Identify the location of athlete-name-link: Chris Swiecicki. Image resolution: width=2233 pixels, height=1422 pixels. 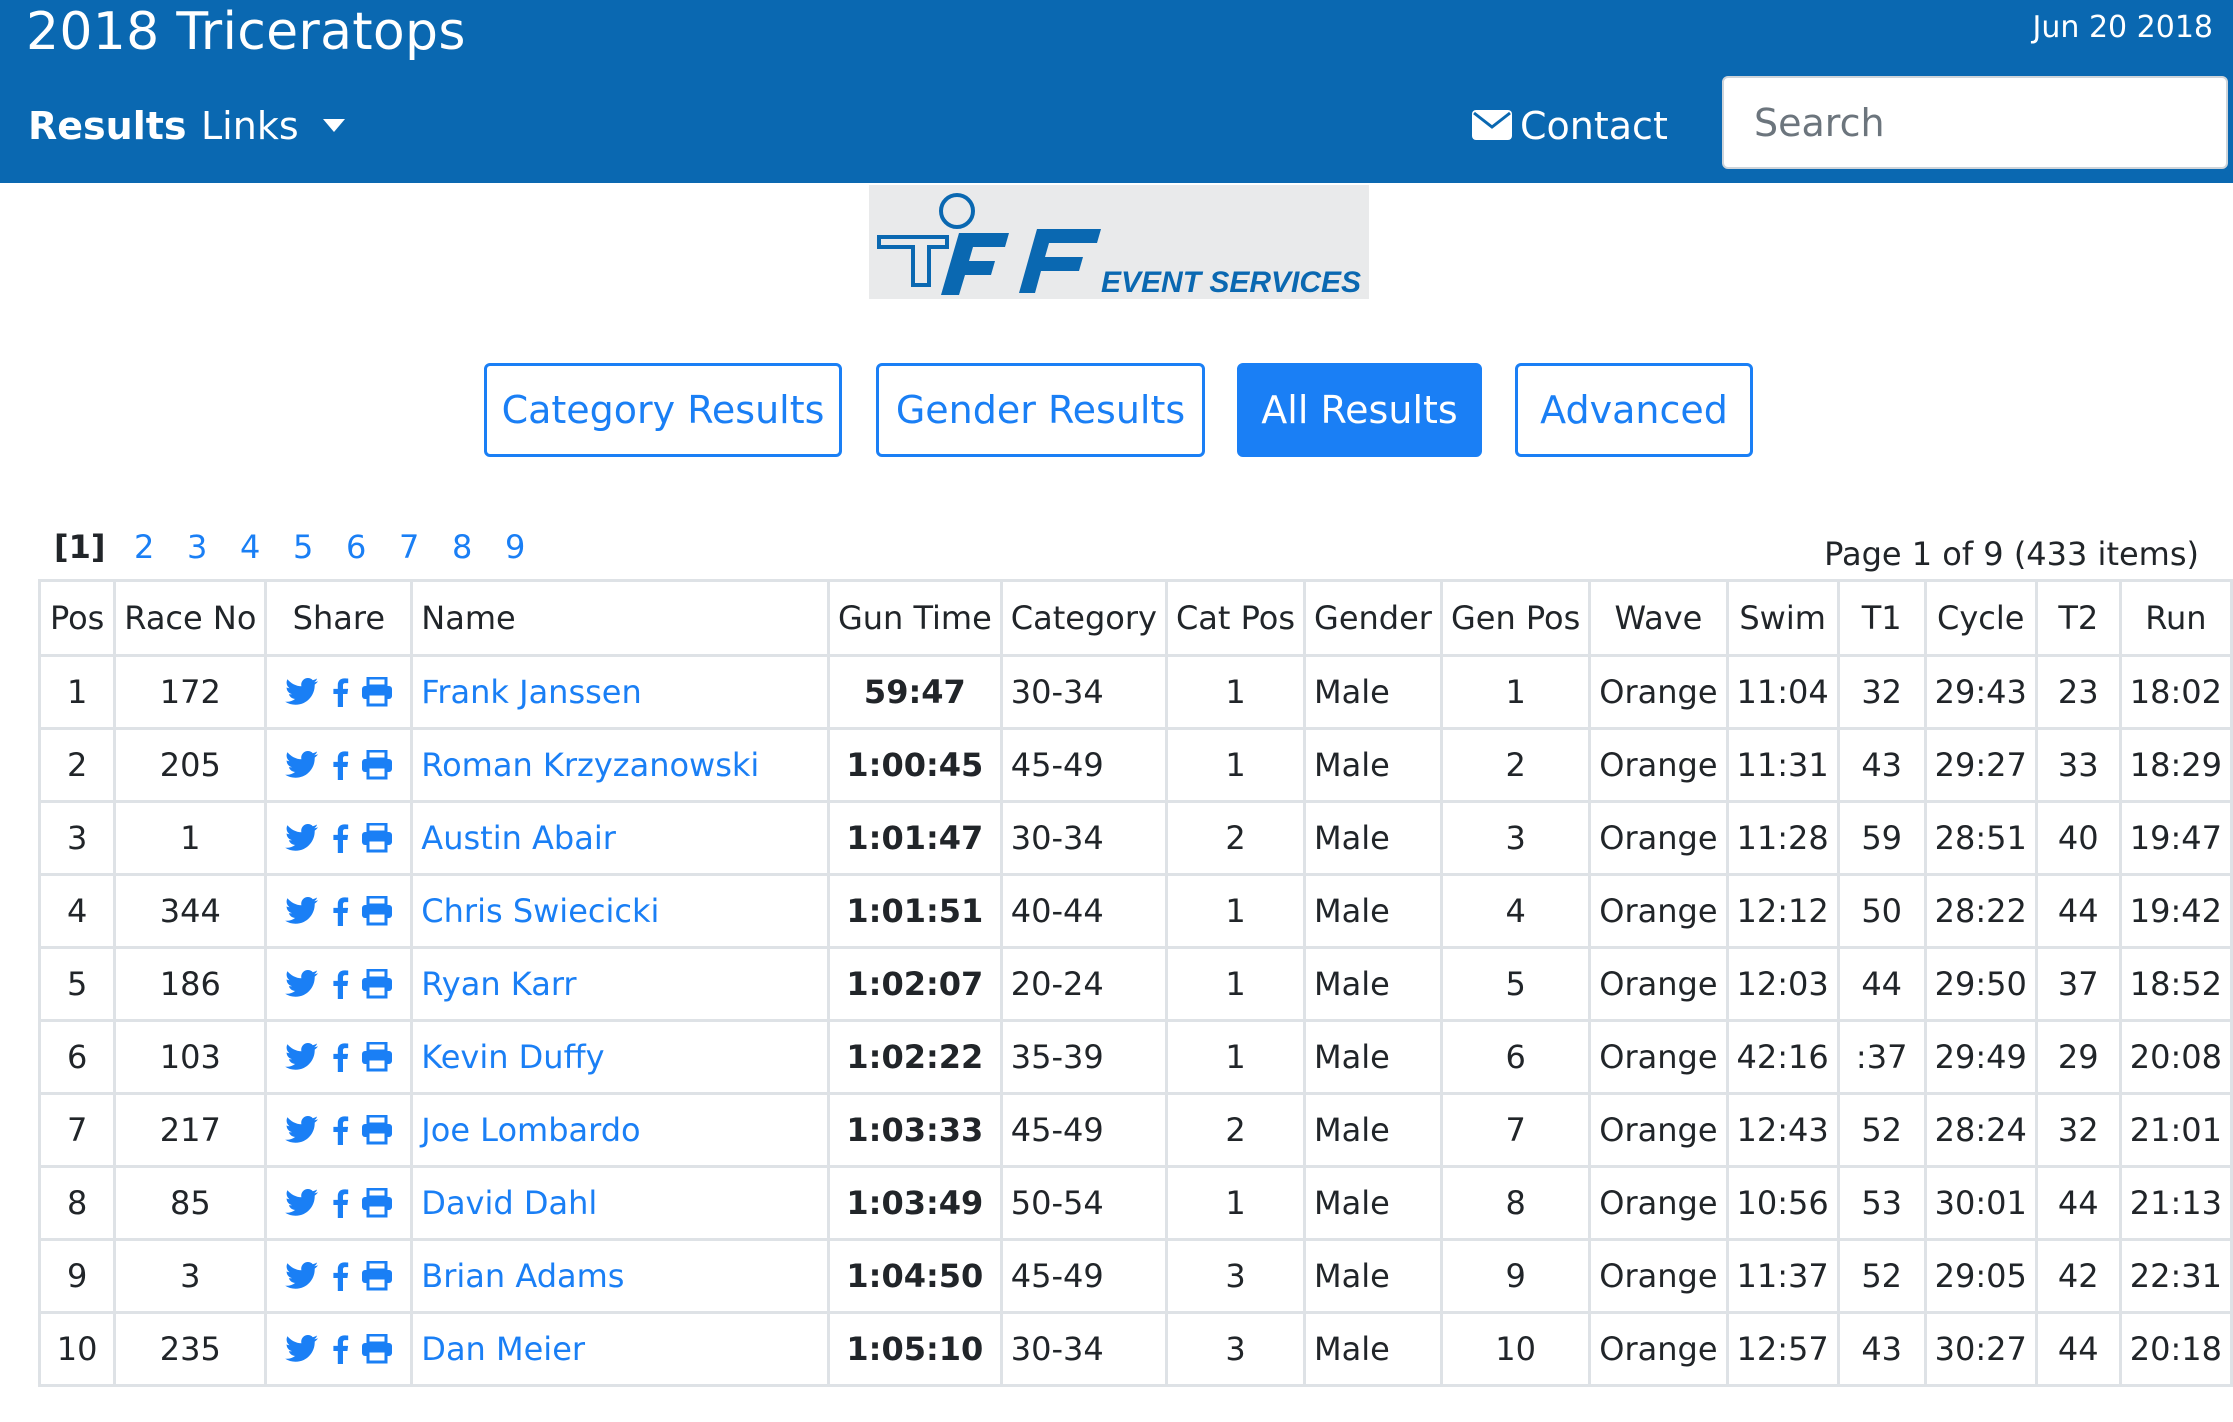
(540, 911).